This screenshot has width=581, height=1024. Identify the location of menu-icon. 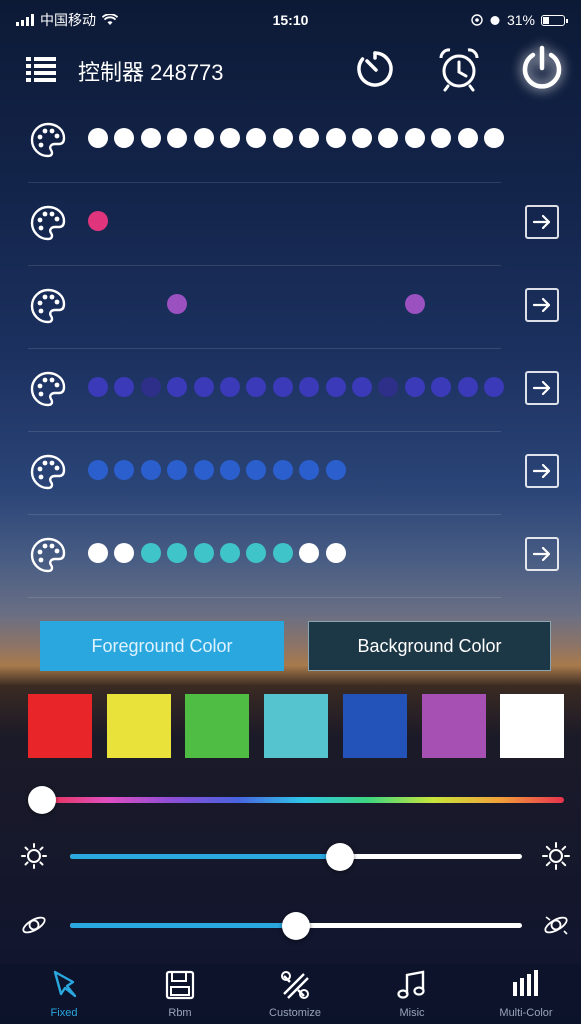
(41, 69).